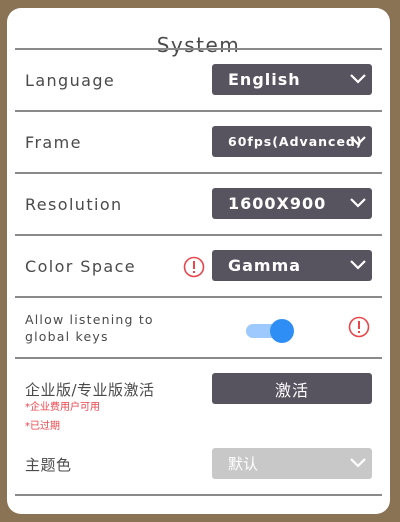  What do you see at coordinates (53, 142) in the screenshot?
I see `frame-label: Frame` at bounding box center [53, 142].